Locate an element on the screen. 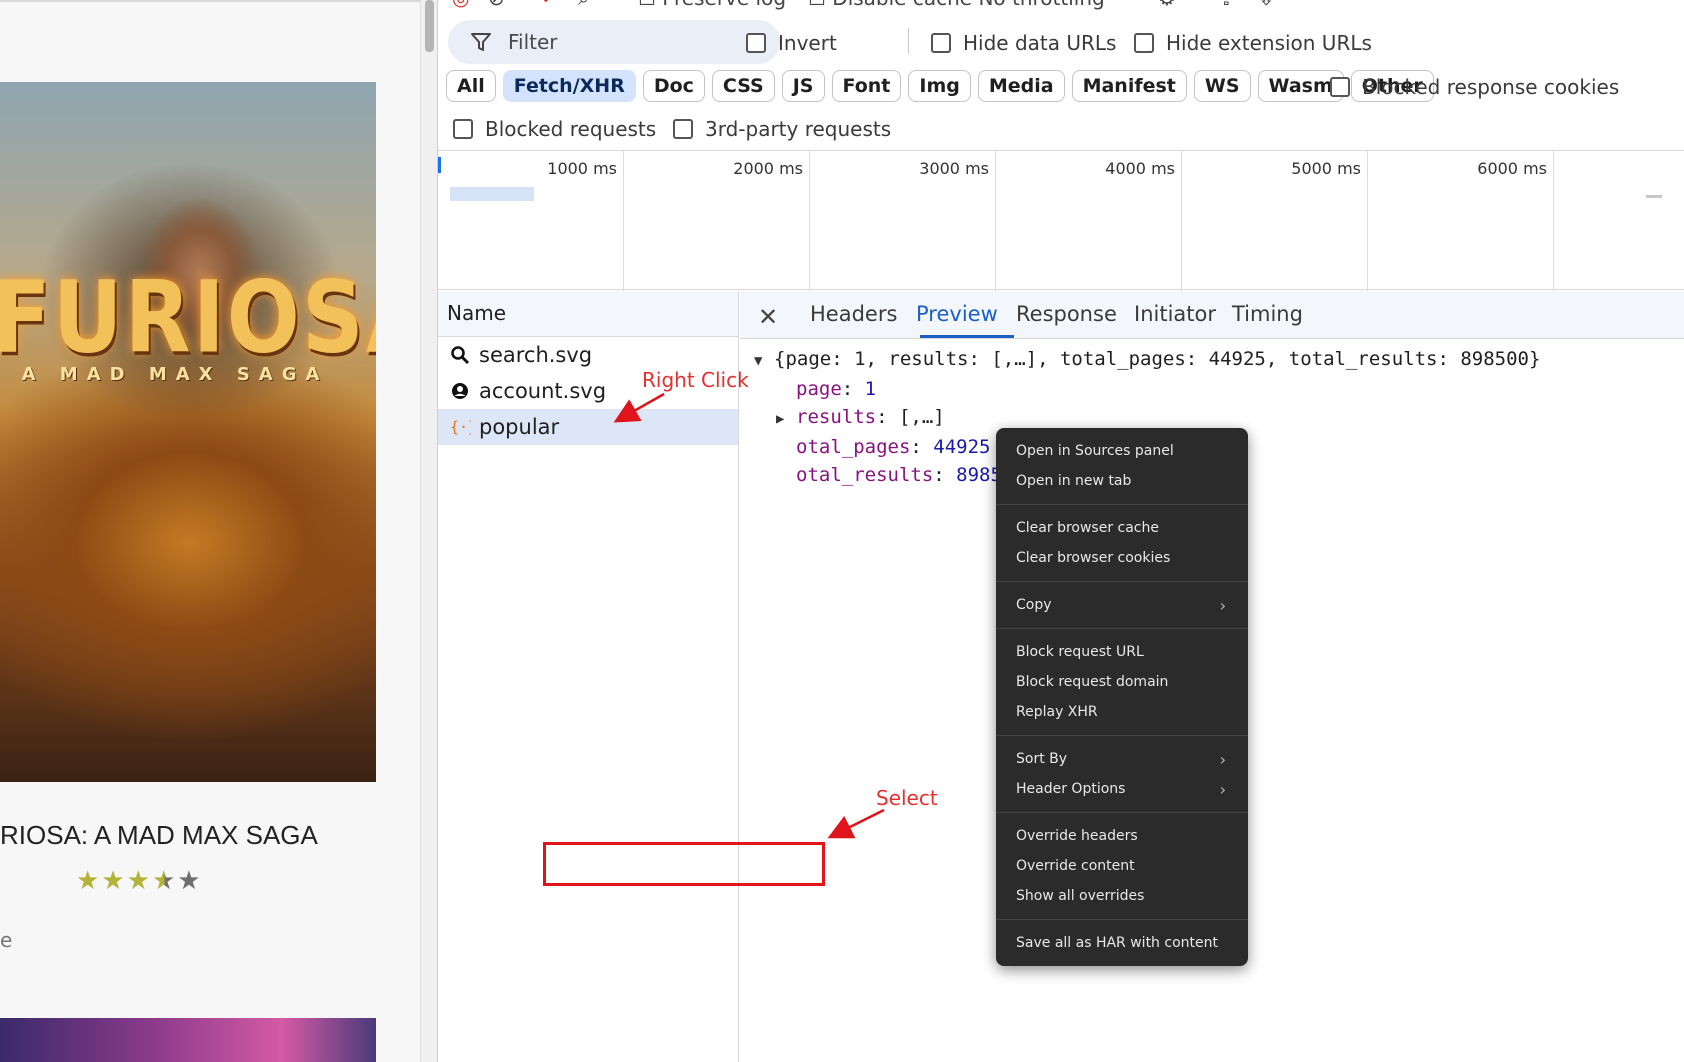 Image resolution: width=1684 pixels, height=1062 pixels. menu-item-label: Override content is located at coordinates (1075, 866).